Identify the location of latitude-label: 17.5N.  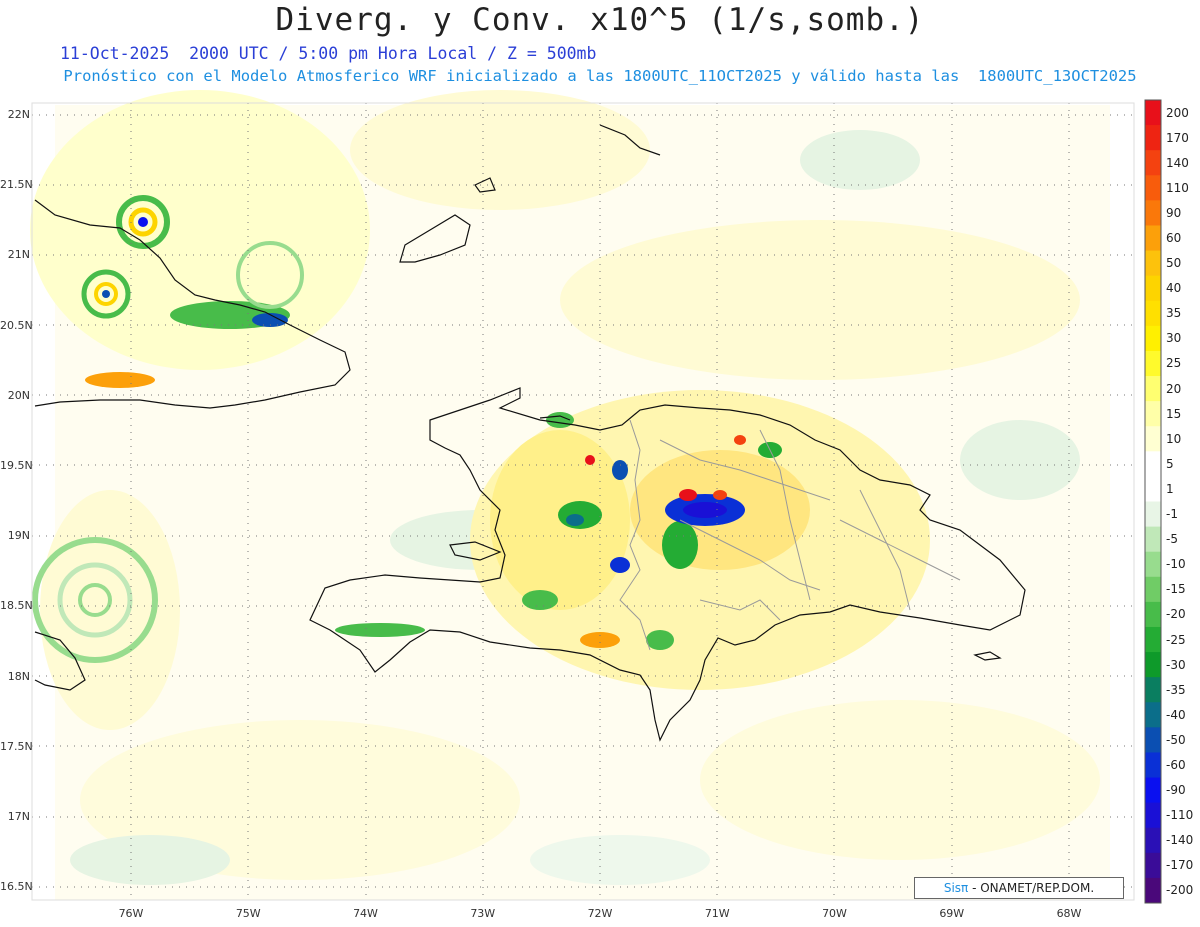
(16, 746).